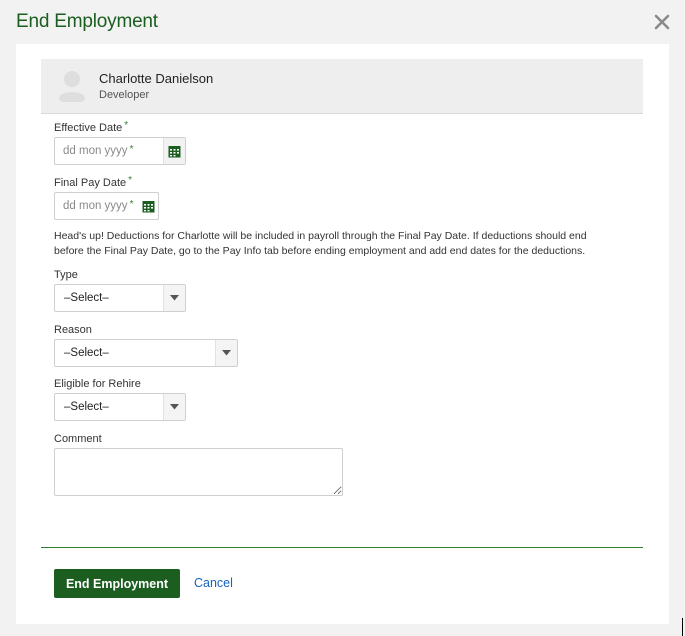 Image resolution: width=685 pixels, height=636 pixels. I want to click on final-pay-date-placeholder: dd mon yyyy *, so click(98, 205).